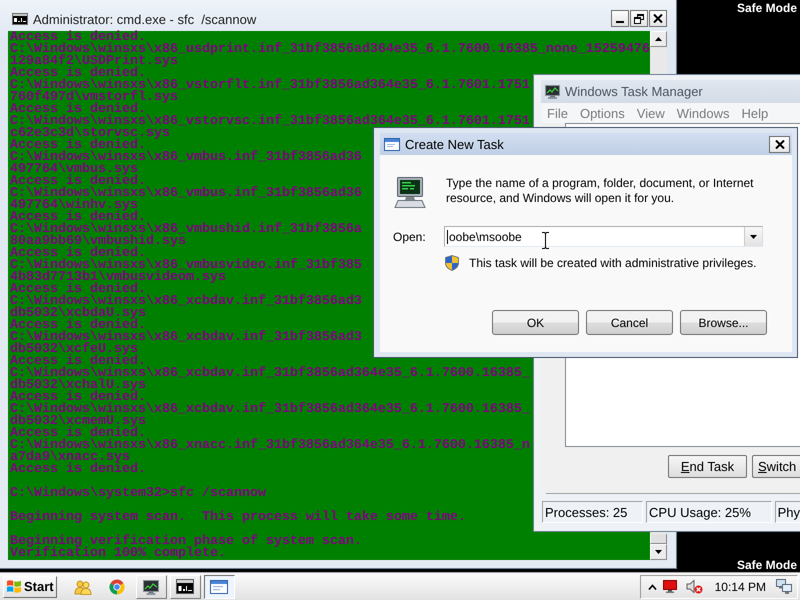 The width and height of the screenshot is (800, 600). I want to click on console-line: db5032\xchalU.sys, so click(78, 386).